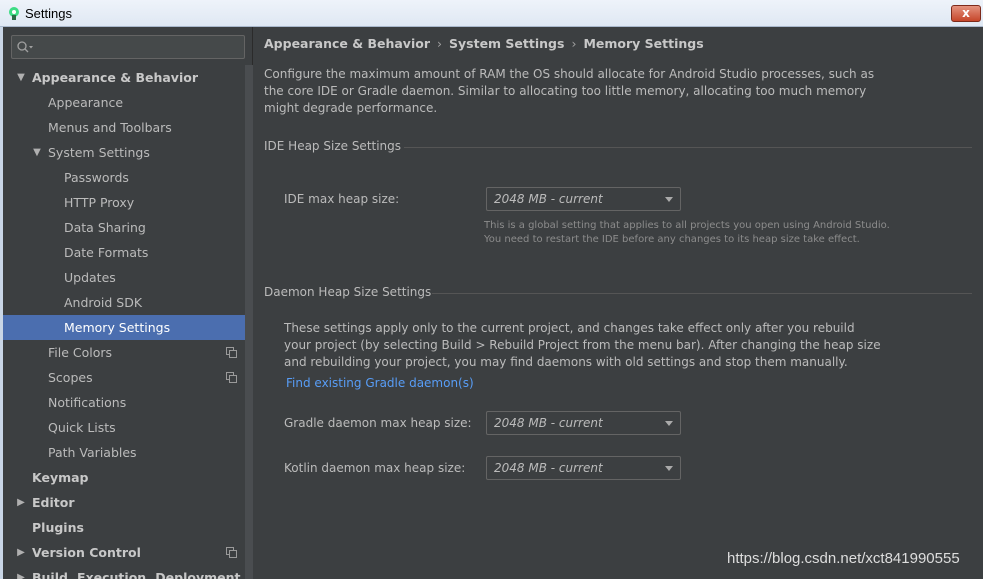 Image resolution: width=983 pixels, height=579 pixels. I want to click on tree-item-label: HTTP Proxy, so click(99, 202).